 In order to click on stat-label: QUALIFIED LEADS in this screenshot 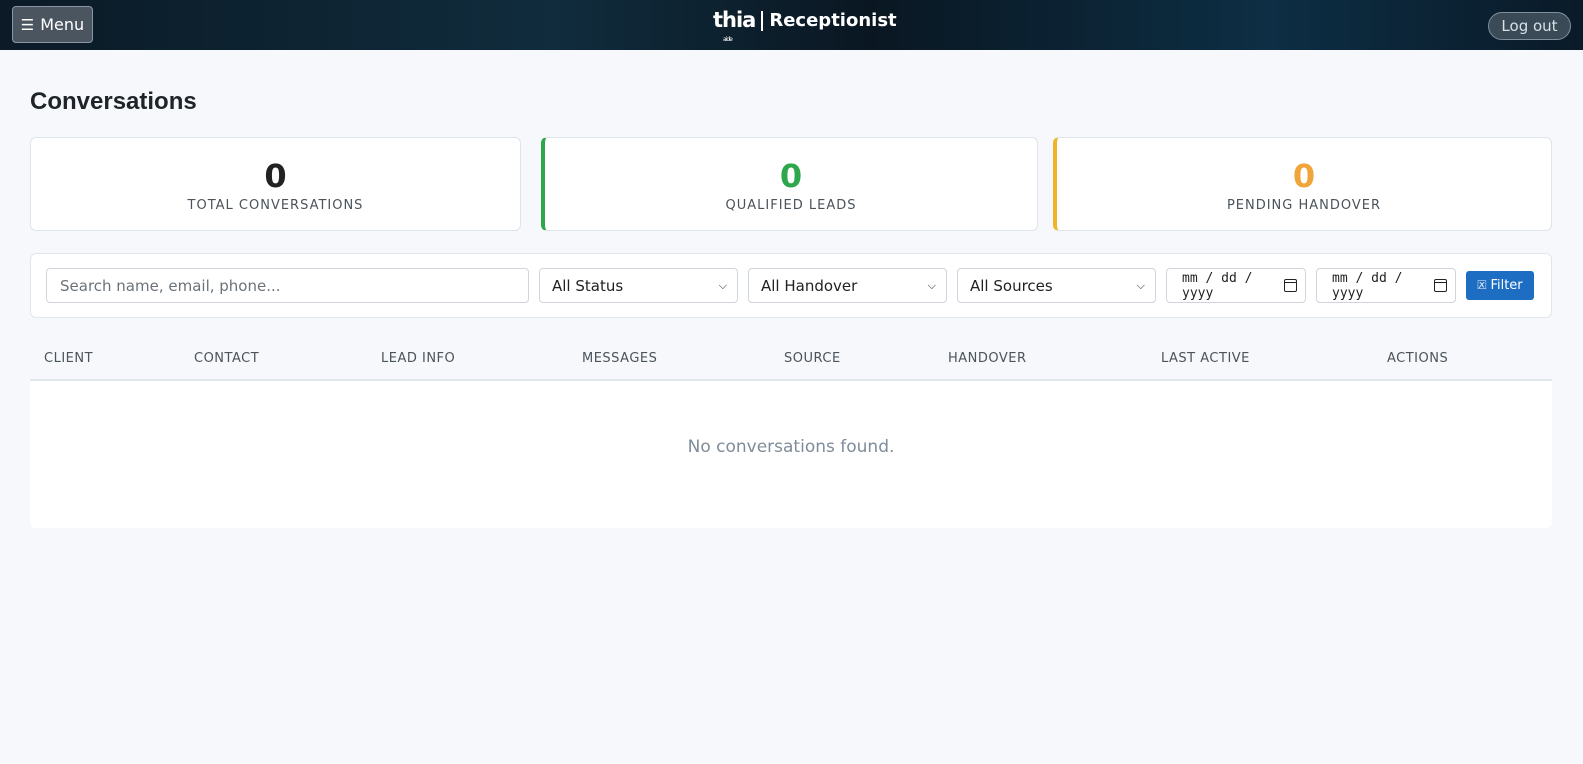, I will do `click(791, 205)`.